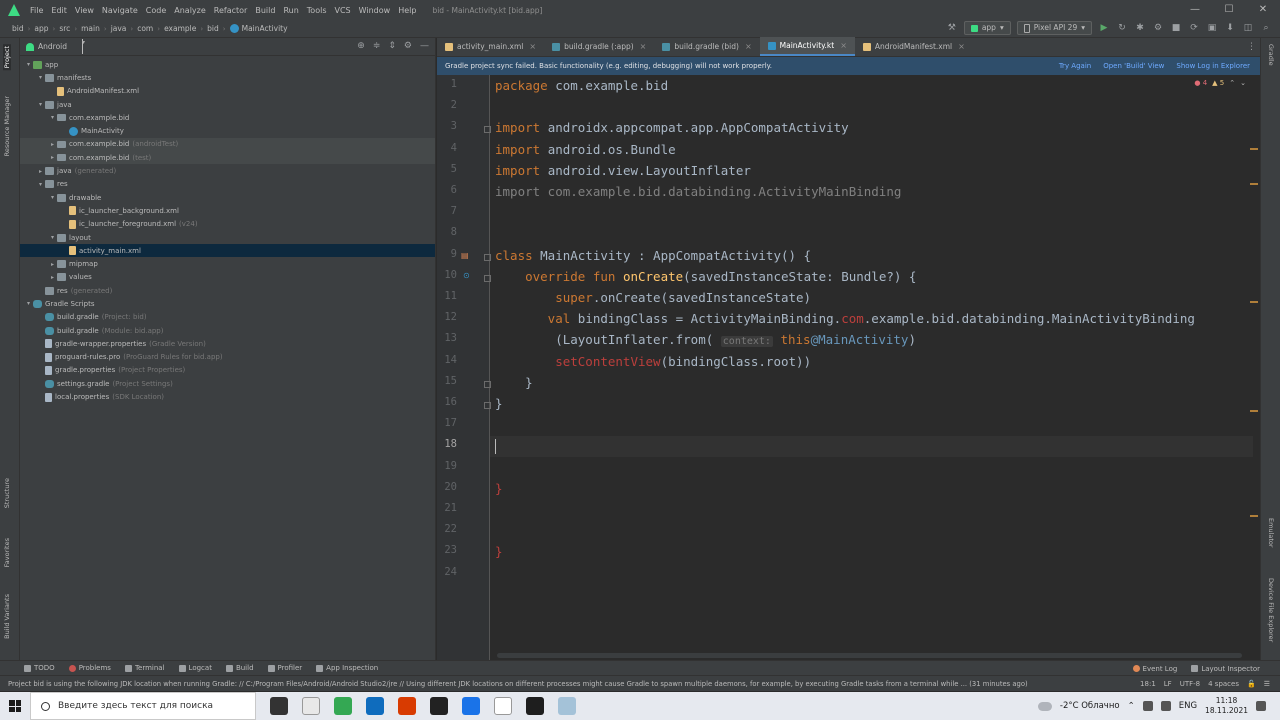 The height and width of the screenshot is (720, 1280). What do you see at coordinates (227, 64) in the screenshot?
I see `tree-row: ▾ app` at bounding box center [227, 64].